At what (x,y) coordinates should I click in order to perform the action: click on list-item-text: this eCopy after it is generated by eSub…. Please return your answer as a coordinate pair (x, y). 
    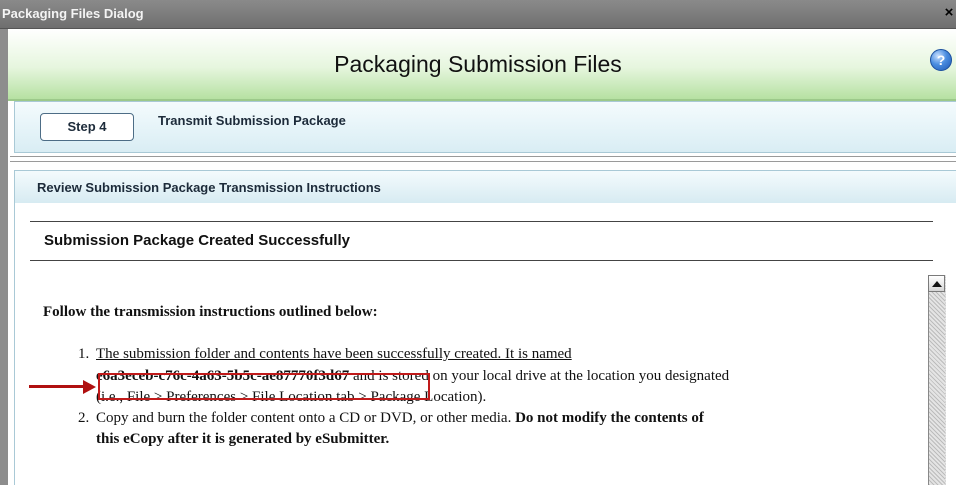
    Looking at the image, I should click on (243, 439).